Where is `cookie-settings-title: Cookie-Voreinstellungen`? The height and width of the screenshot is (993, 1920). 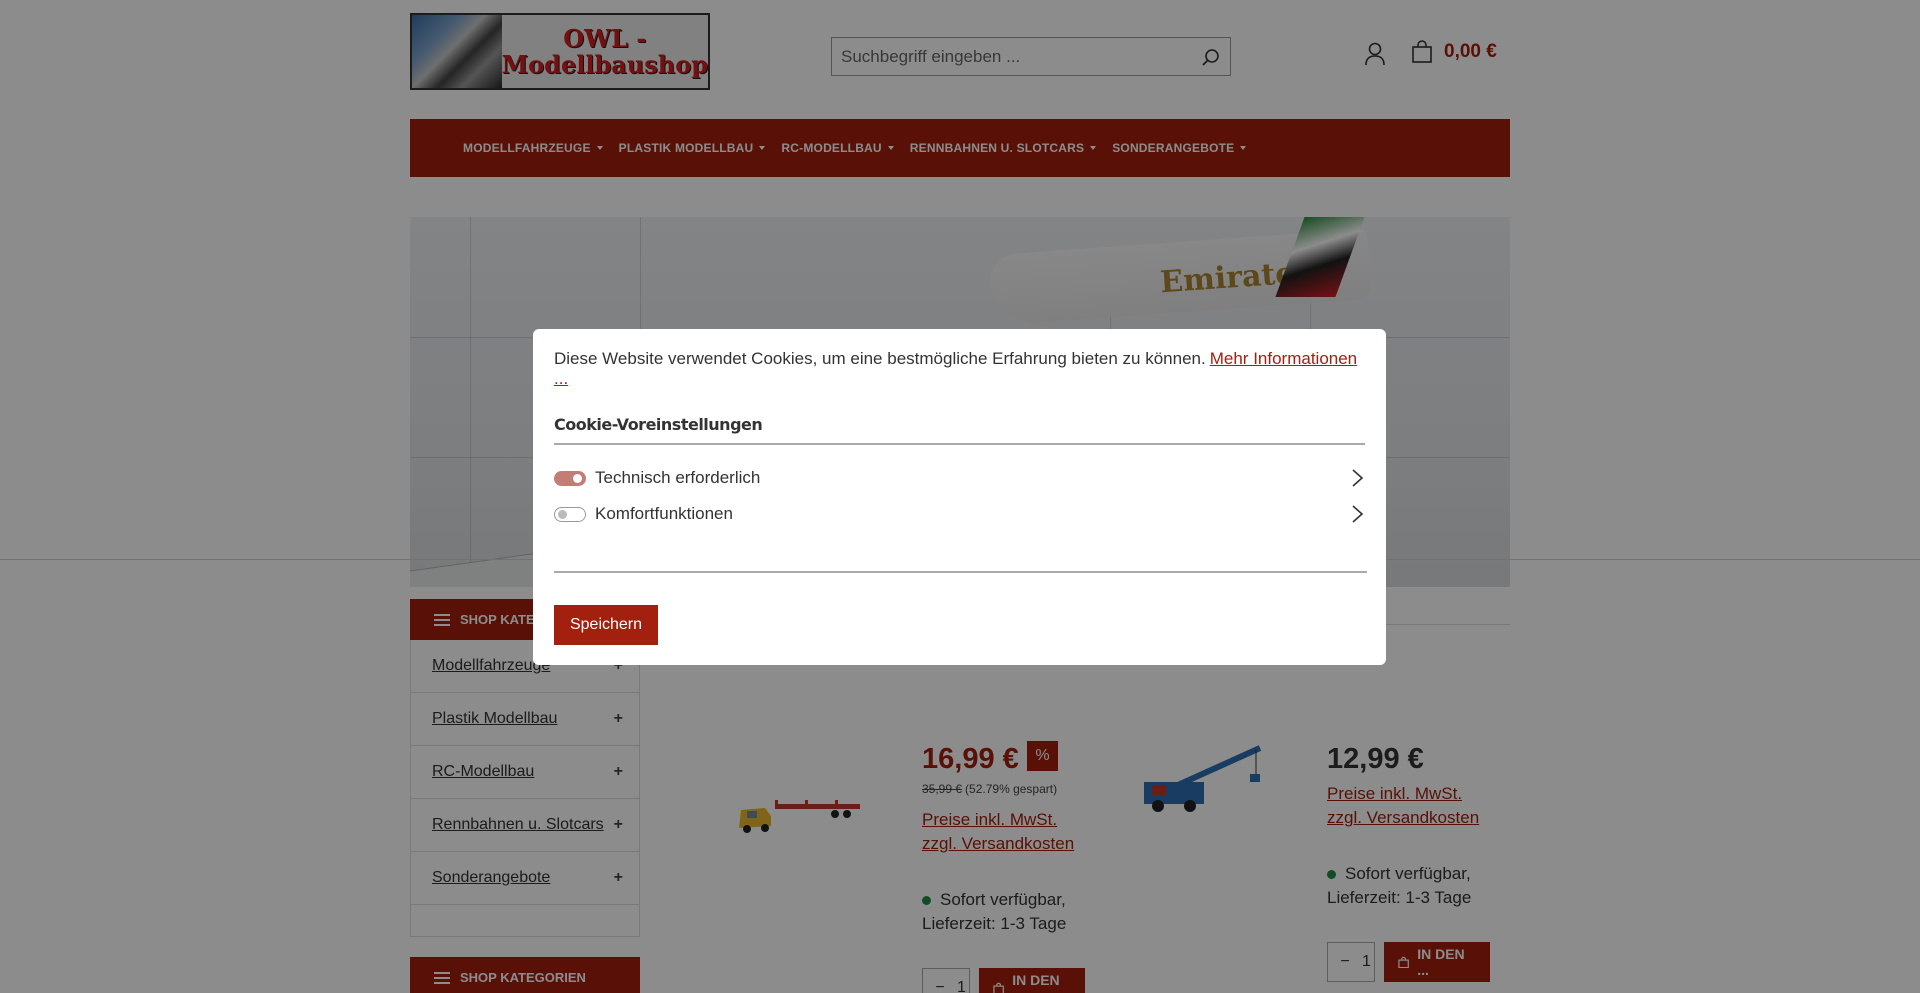
cookie-settings-title: Cookie-Voreinstellungen is located at coordinates (959, 430).